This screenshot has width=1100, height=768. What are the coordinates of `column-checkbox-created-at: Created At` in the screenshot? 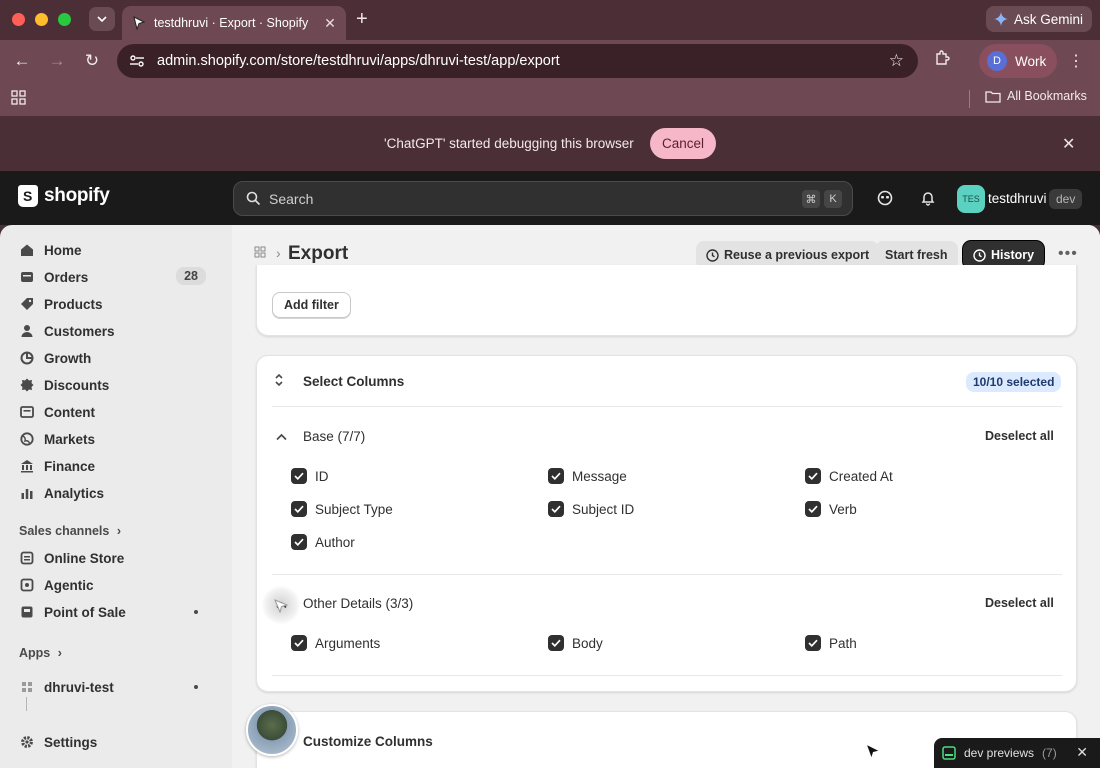 It's located at (849, 476).